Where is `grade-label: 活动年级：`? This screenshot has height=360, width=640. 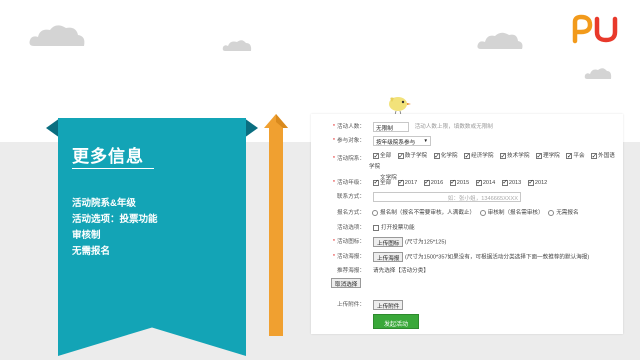 grade-label: 活动年级： is located at coordinates (351, 183).